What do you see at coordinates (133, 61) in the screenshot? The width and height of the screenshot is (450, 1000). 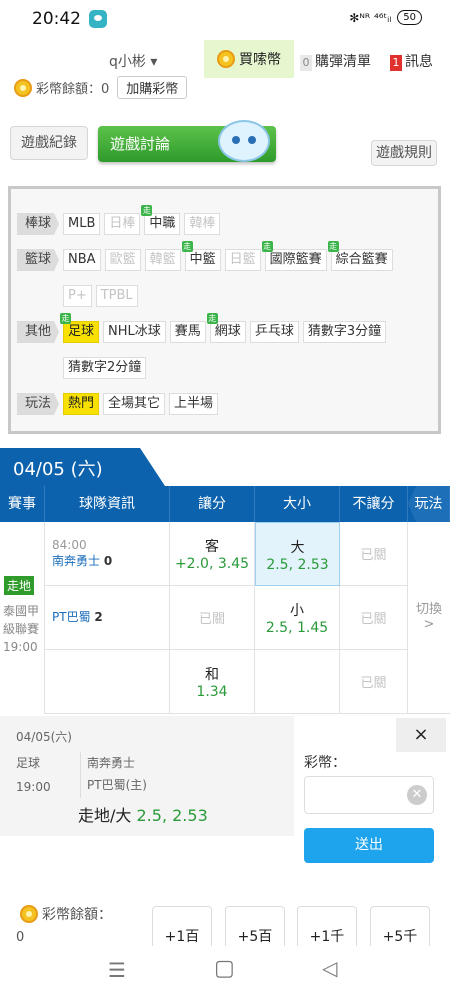 I see `user-menu: q小彬 ▾` at bounding box center [133, 61].